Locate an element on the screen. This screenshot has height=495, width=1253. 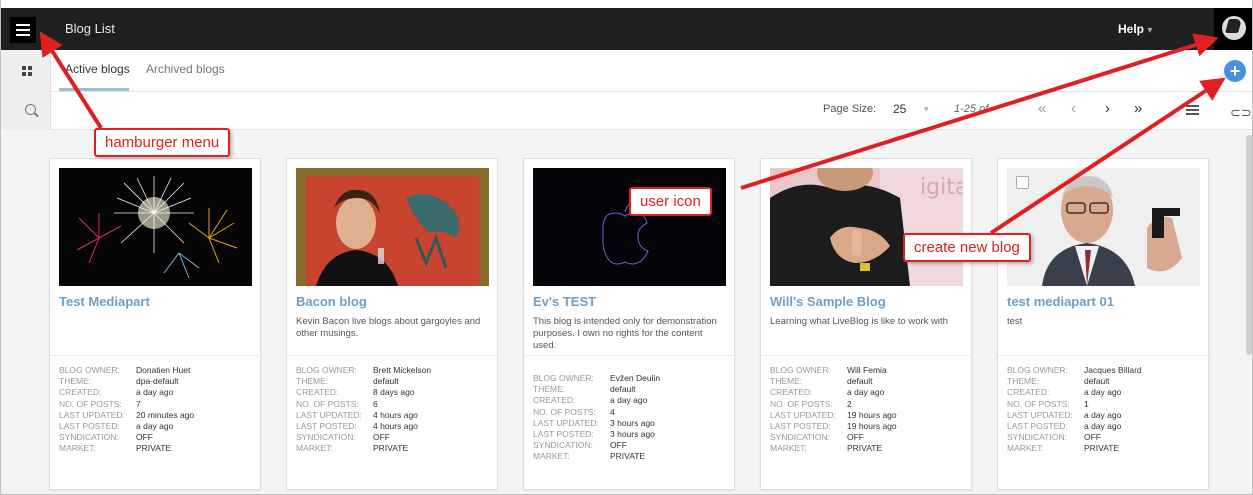
grid-view-icon is located at coordinates (27, 71).